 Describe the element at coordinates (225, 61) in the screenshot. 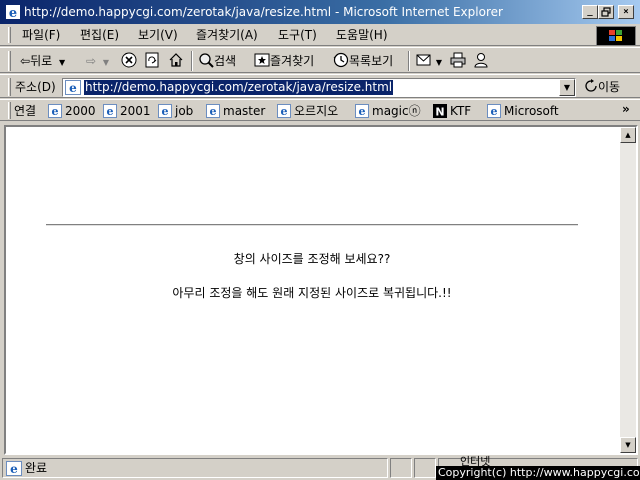

I see `search-label: 검색` at that location.